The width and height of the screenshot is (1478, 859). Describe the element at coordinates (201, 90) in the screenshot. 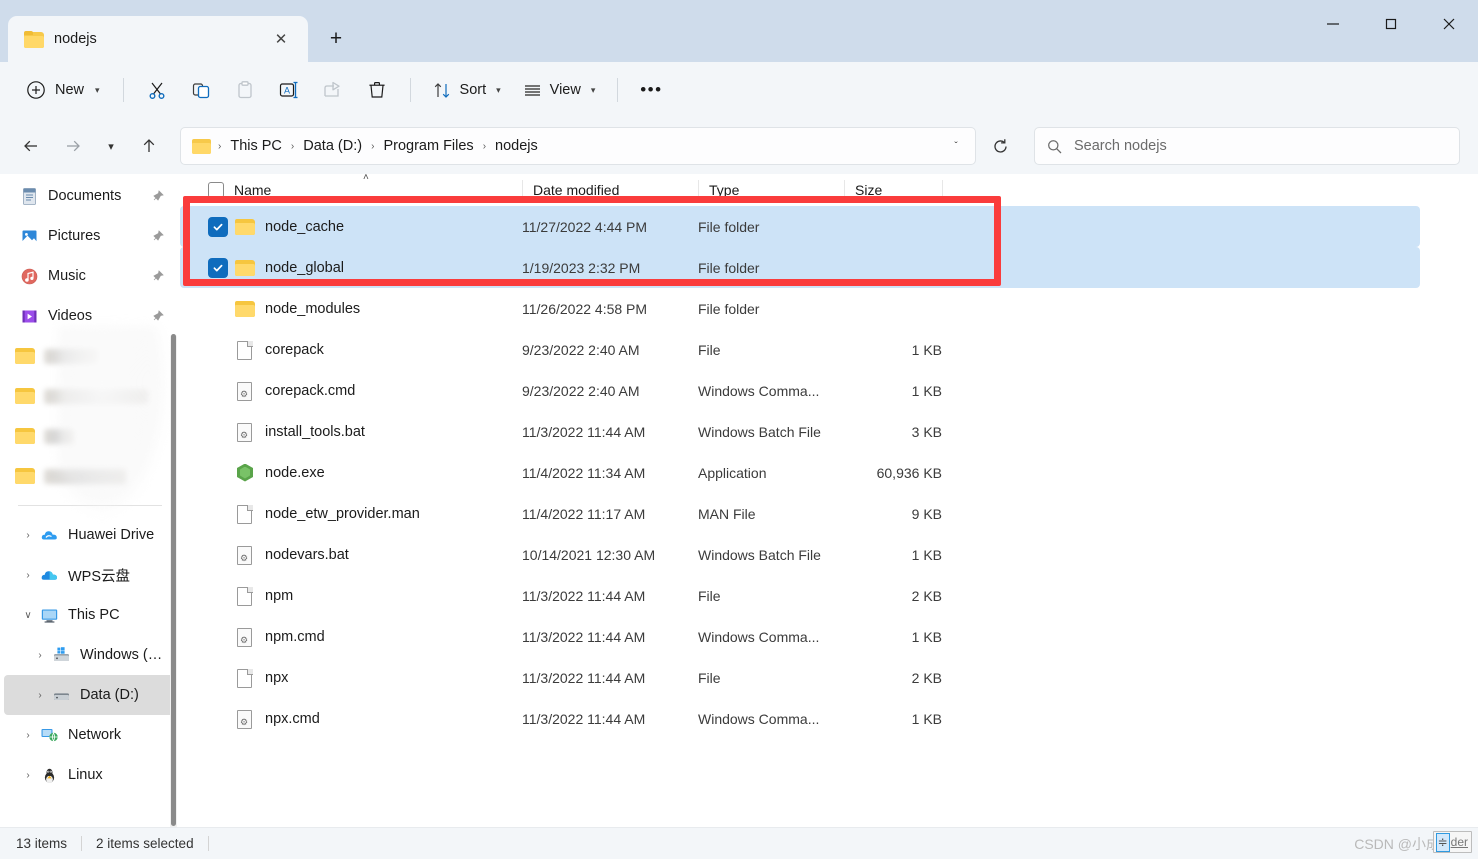

I see `copy-button` at that location.